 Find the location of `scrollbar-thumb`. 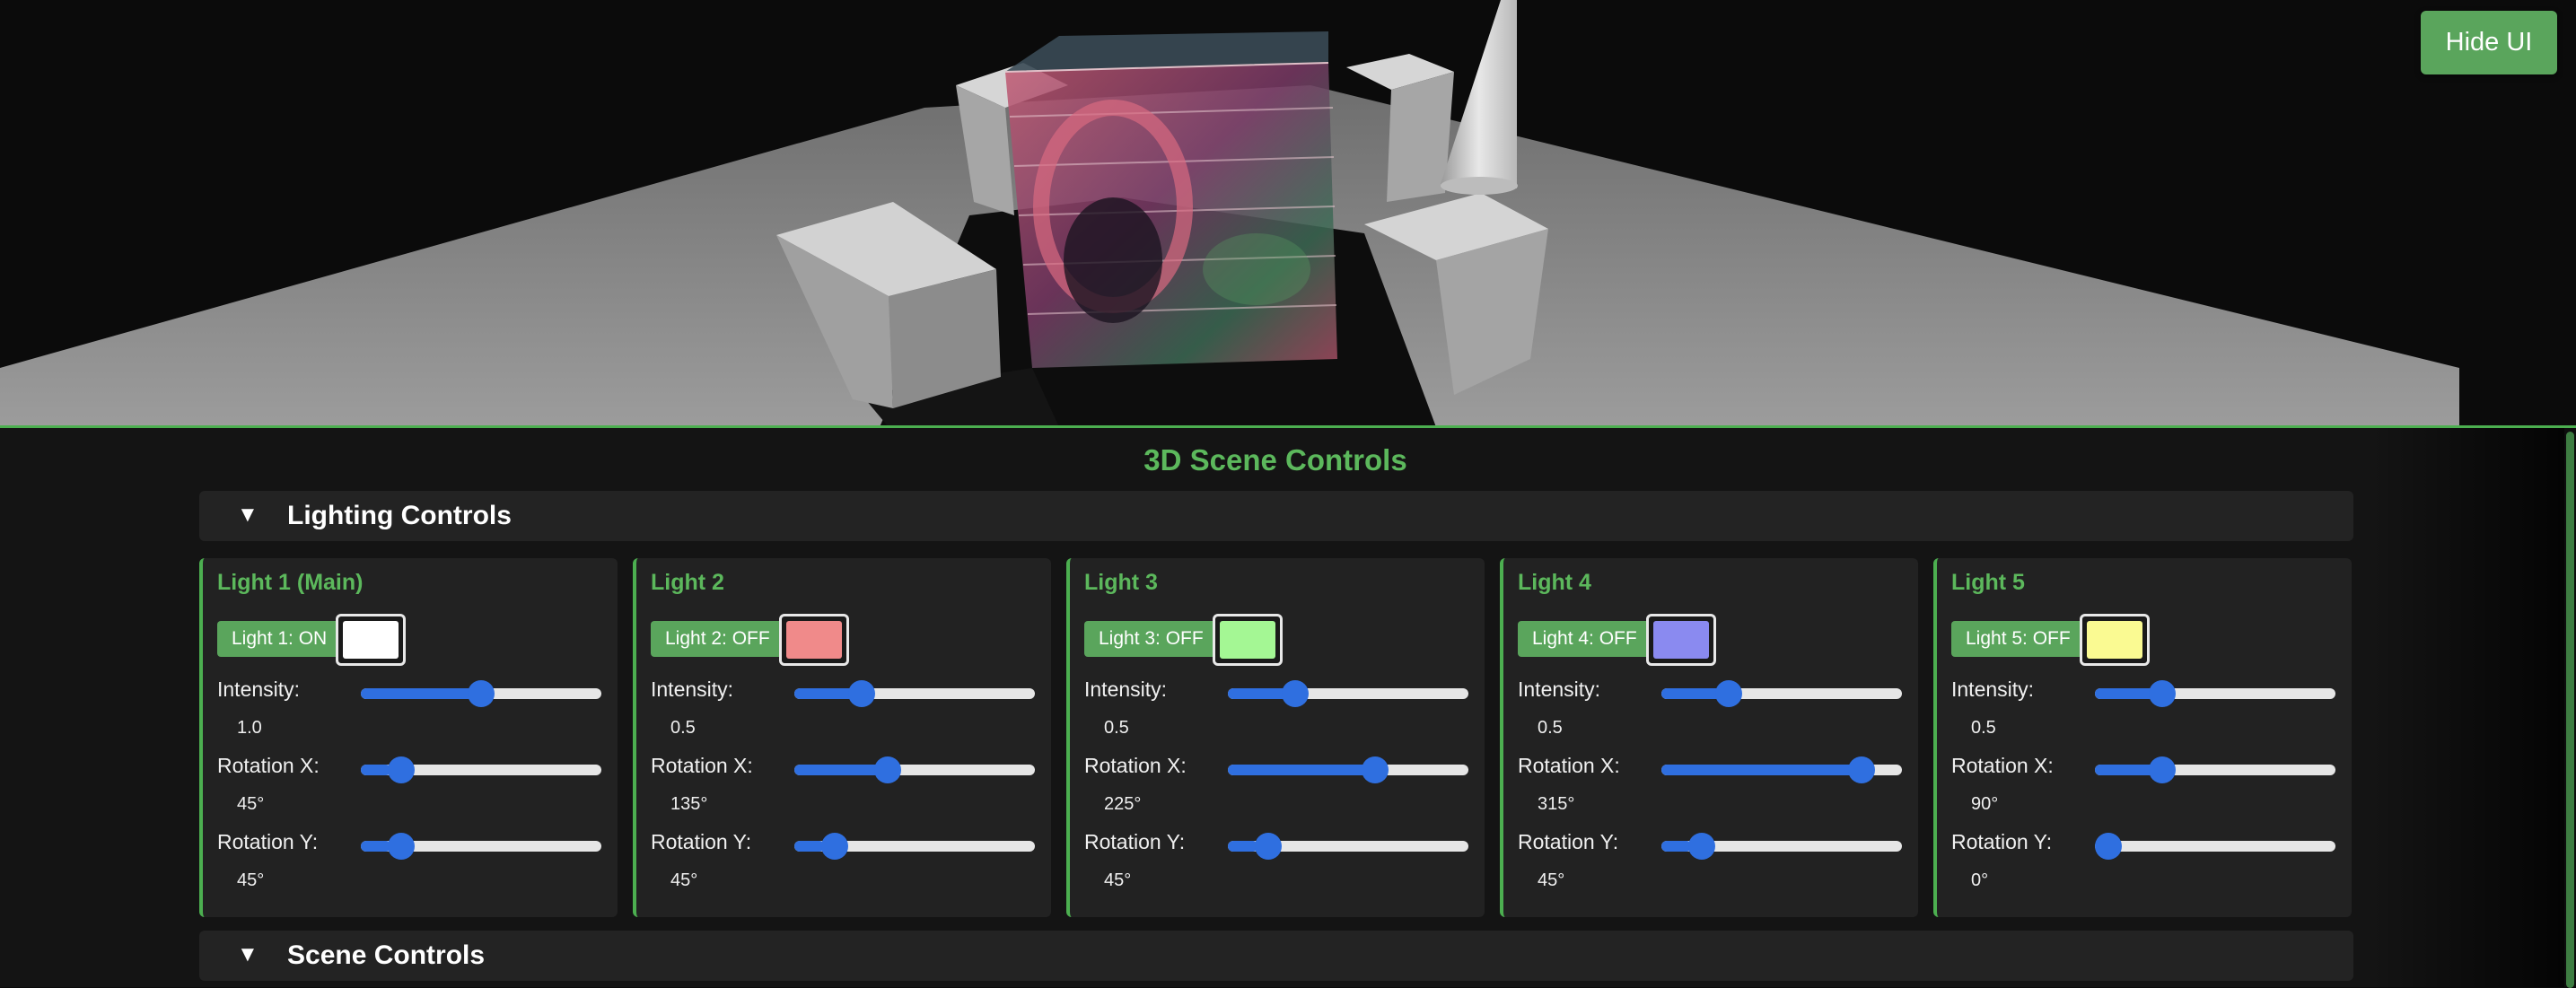

scrollbar-thumb is located at coordinates (2570, 710).